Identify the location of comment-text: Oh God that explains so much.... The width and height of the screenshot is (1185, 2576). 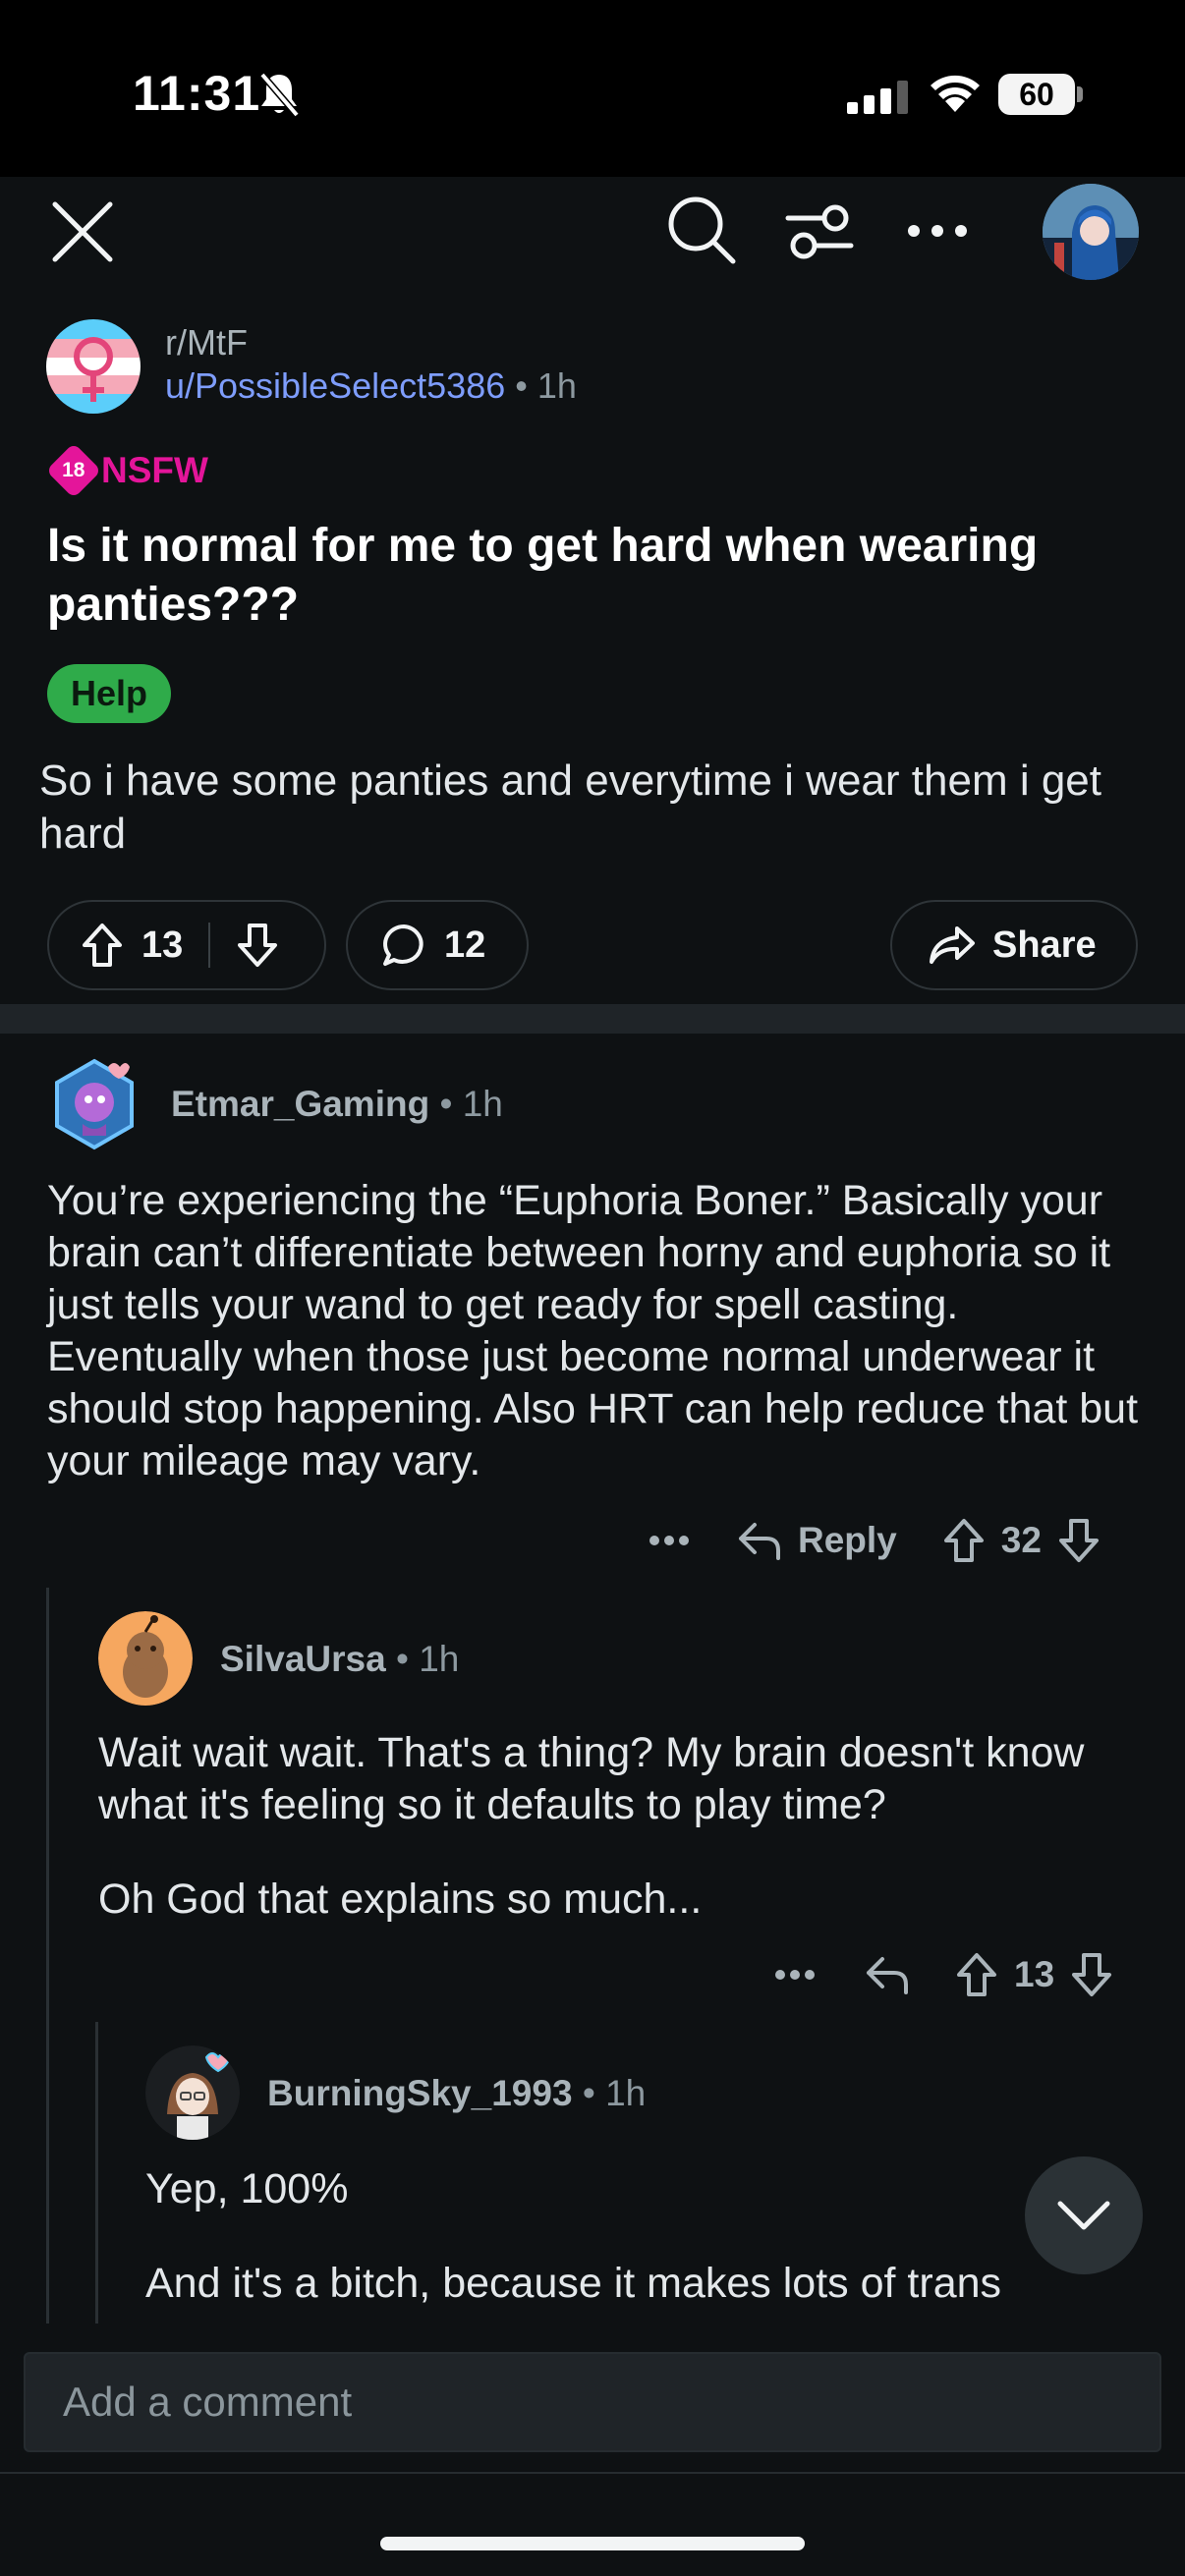
(401, 1899).